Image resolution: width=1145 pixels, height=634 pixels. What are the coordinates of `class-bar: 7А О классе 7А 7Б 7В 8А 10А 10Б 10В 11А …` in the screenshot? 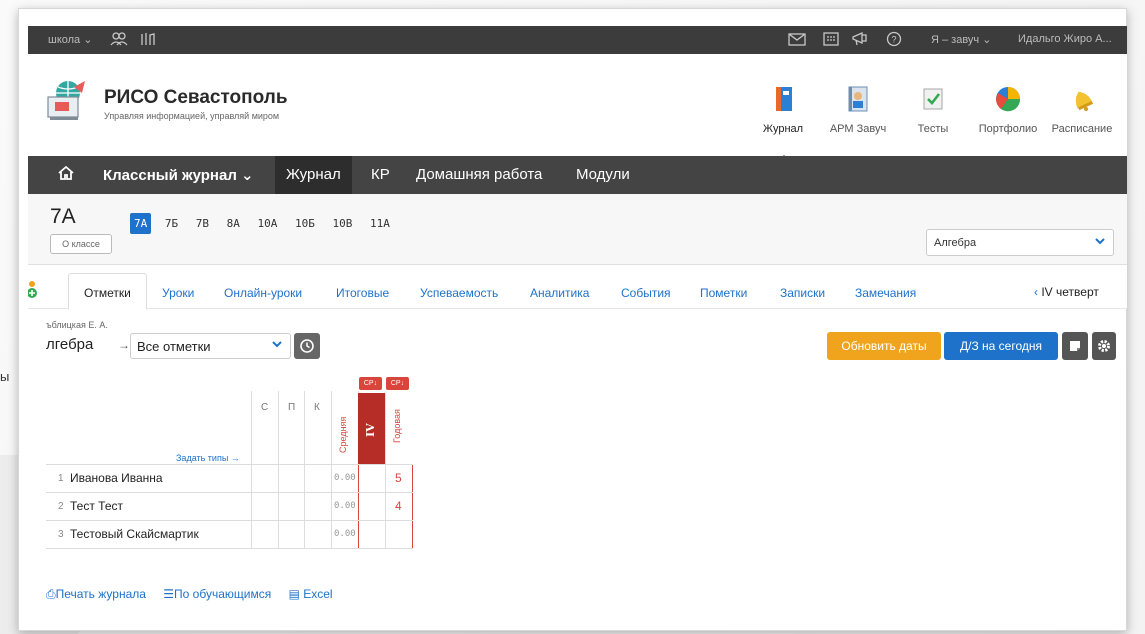 It's located at (577, 229).